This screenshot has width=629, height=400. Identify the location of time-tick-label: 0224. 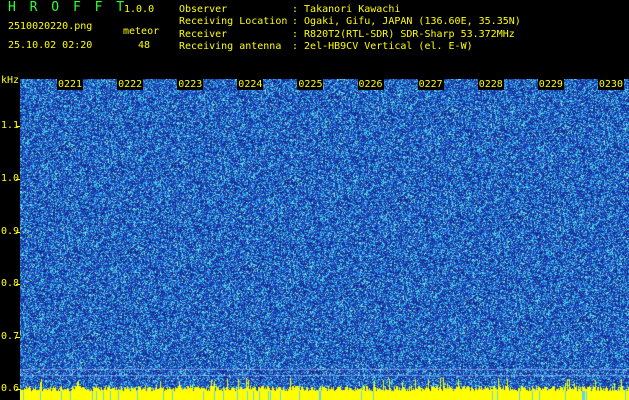
(250, 84).